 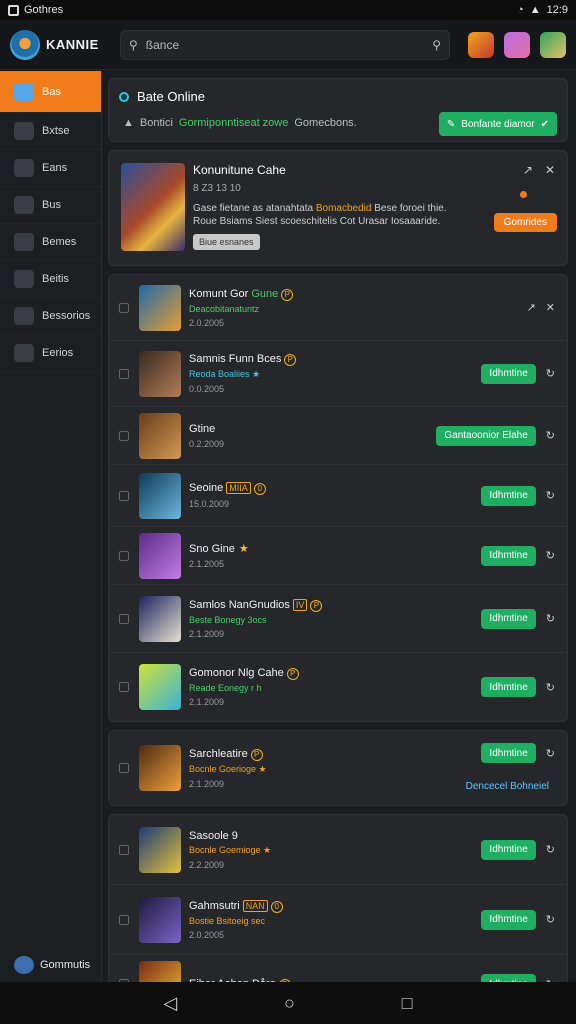 What do you see at coordinates (230, 849) in the screenshot?
I see `game-subtitle: Bocnle Goemioge ★` at bounding box center [230, 849].